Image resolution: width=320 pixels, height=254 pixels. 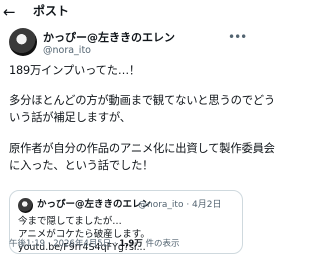 What do you see at coordinates (125, 13) in the screenshot?
I see `top-bar: ← ポスト` at bounding box center [125, 13].